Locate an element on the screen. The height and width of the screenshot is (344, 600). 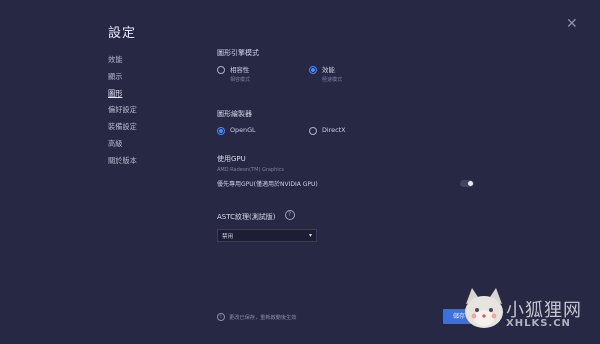
sidebar-item-performance: 效能 is located at coordinates (122, 60).